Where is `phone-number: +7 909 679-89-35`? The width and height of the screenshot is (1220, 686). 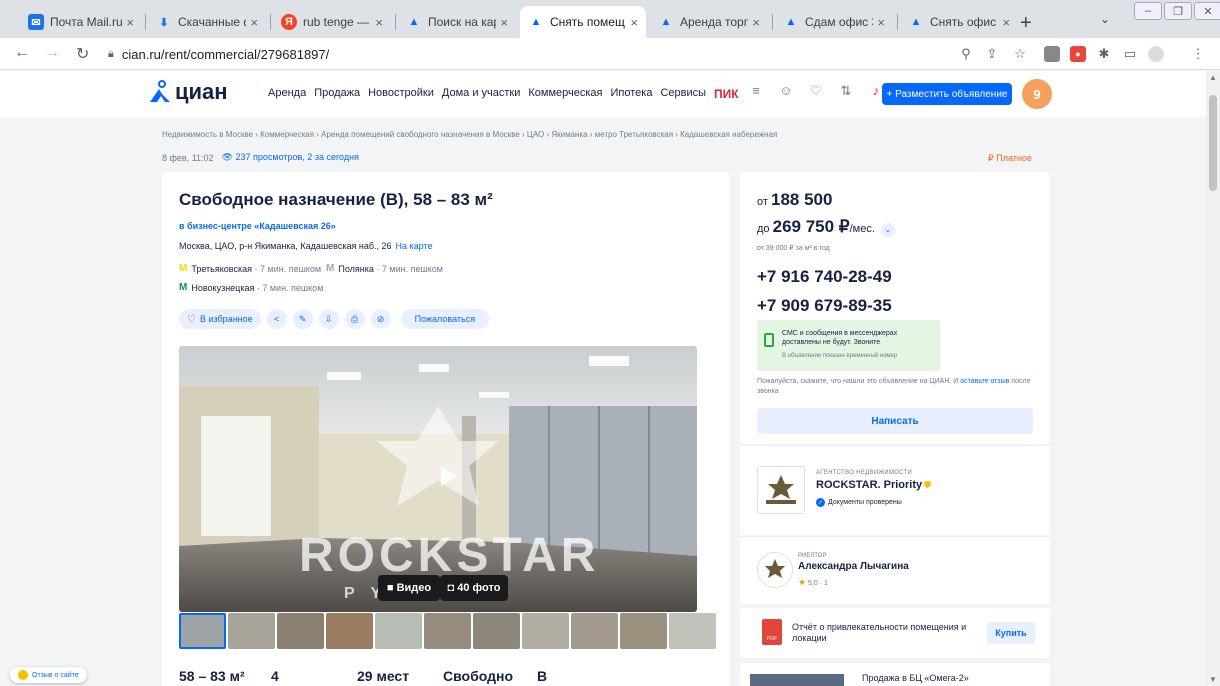 phone-number: +7 909 679-89-35 is located at coordinates (824, 306).